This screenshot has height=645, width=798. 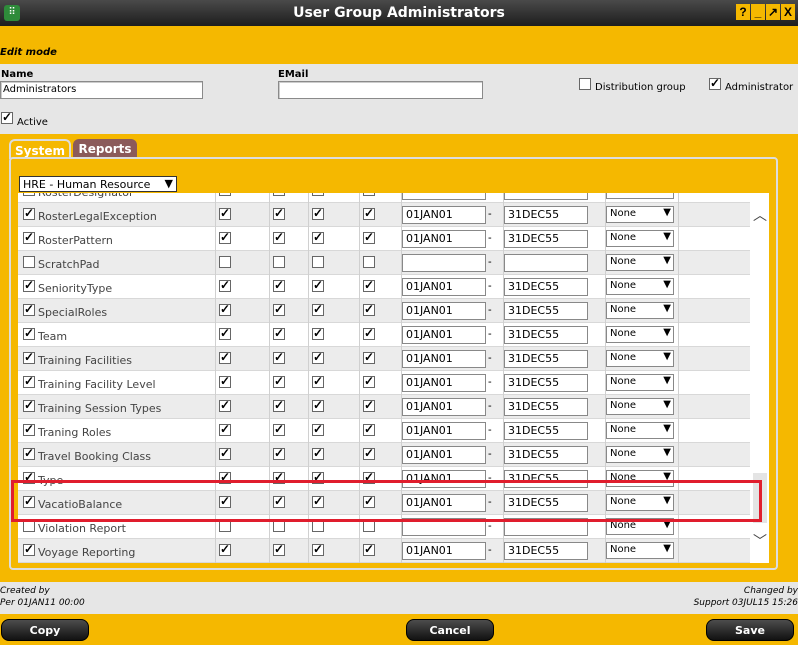 What do you see at coordinates (773, 12) in the screenshot?
I see `maximize-icon: ↗` at bounding box center [773, 12].